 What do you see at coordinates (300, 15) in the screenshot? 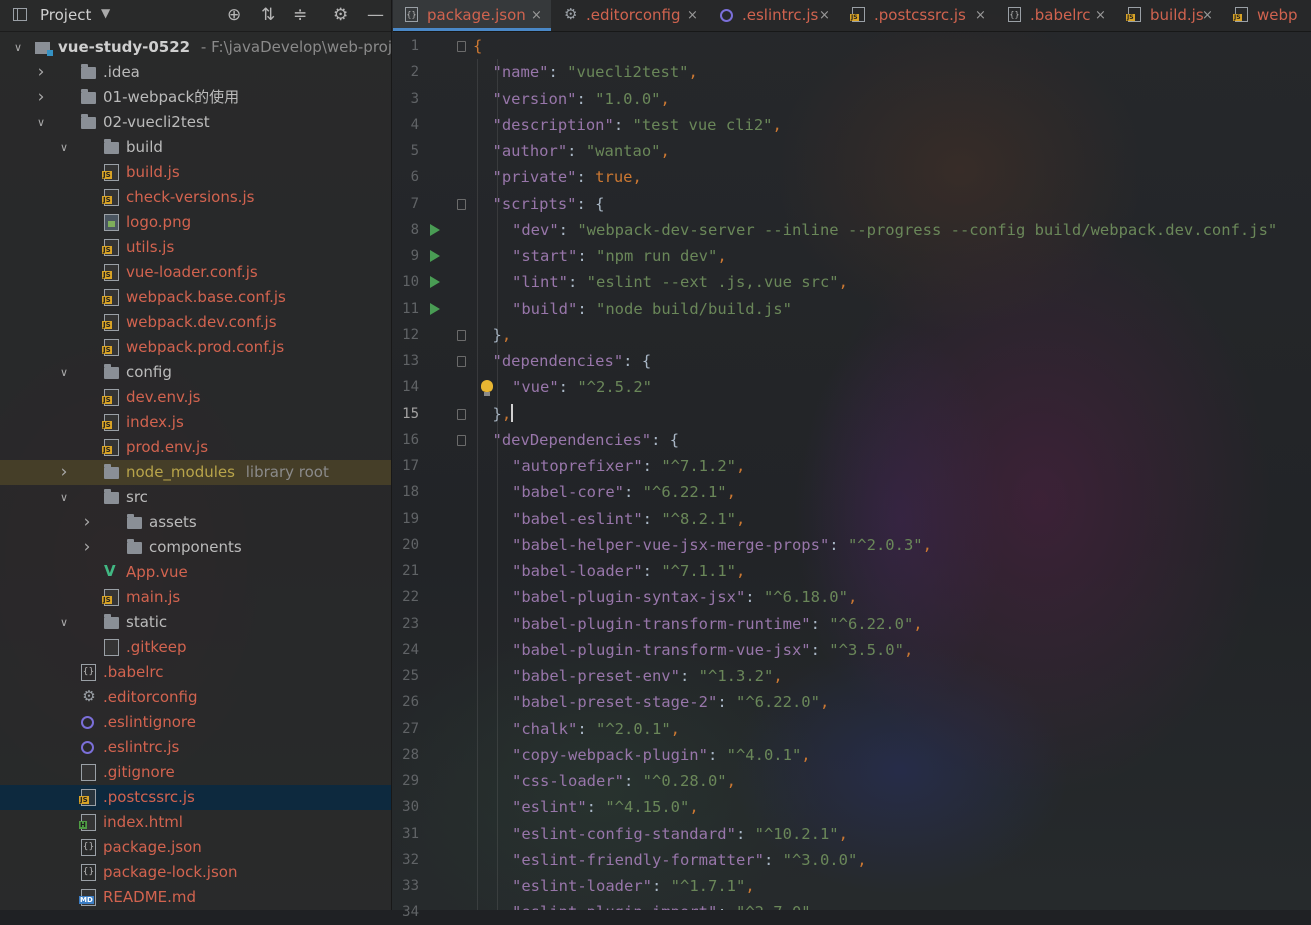
I see `collapse-all-icon: ≑` at bounding box center [300, 15].